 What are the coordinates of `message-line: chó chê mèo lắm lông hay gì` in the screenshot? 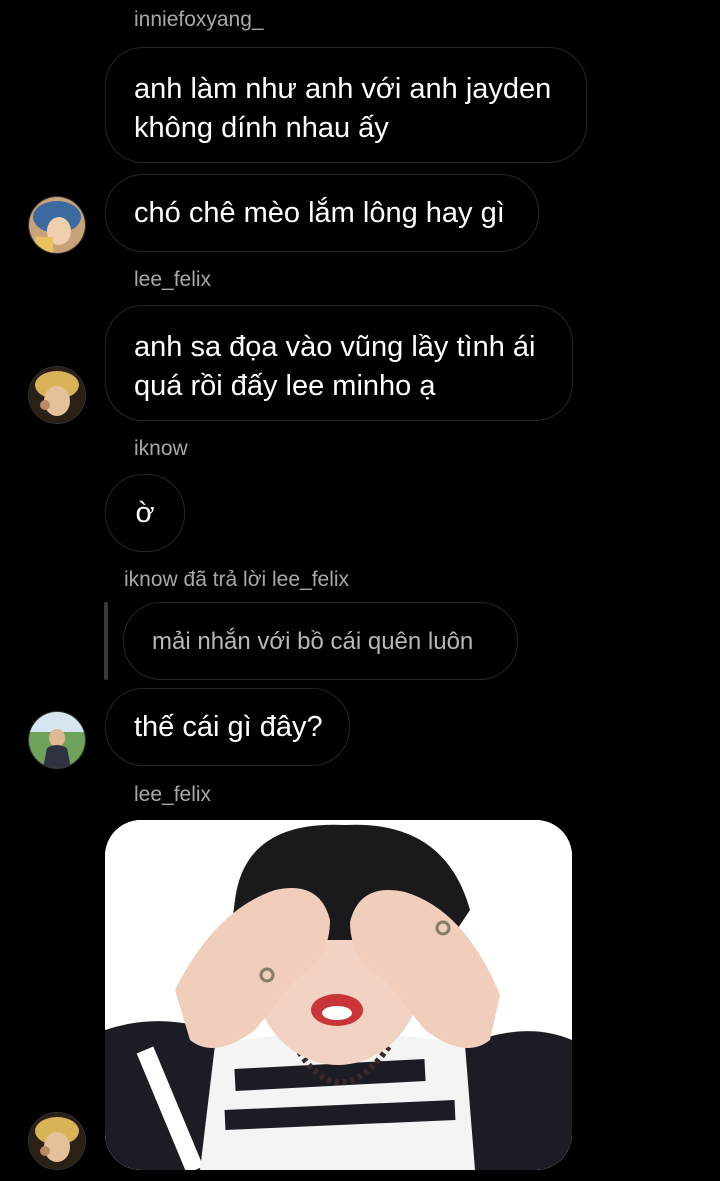 It's located at (319, 213).